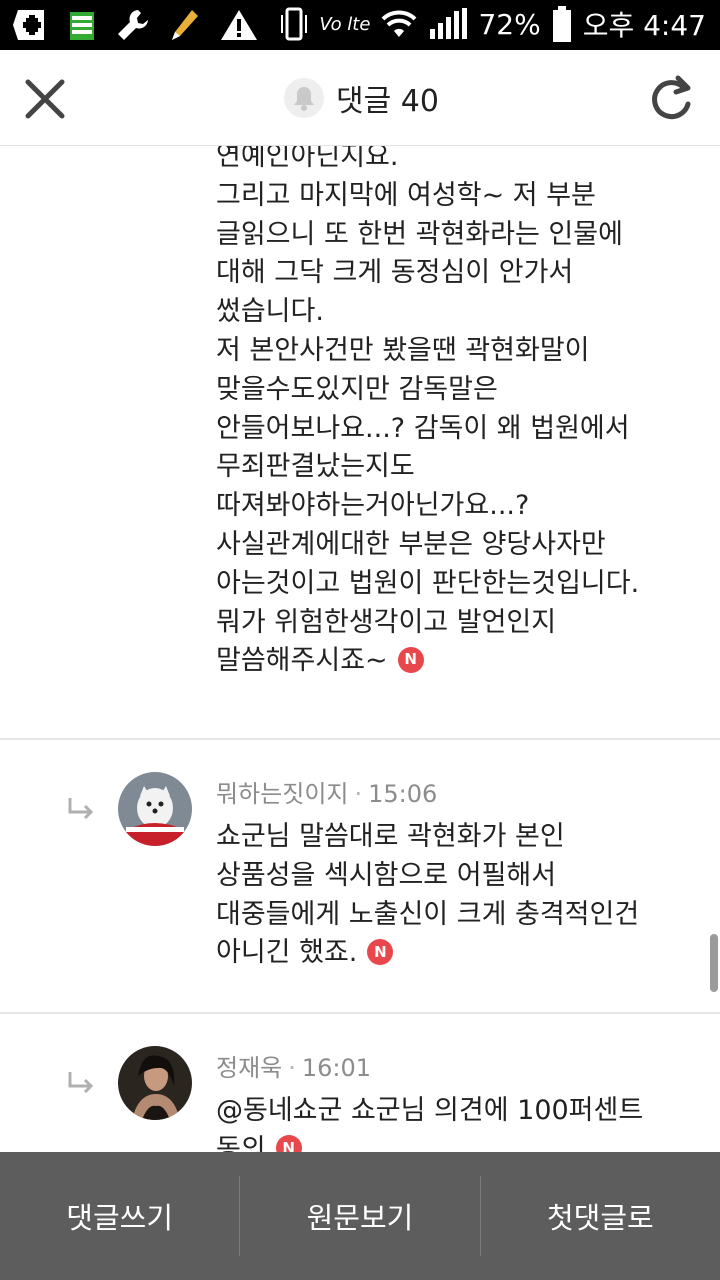 The width and height of the screenshot is (720, 1280). I want to click on close-button, so click(45, 99).